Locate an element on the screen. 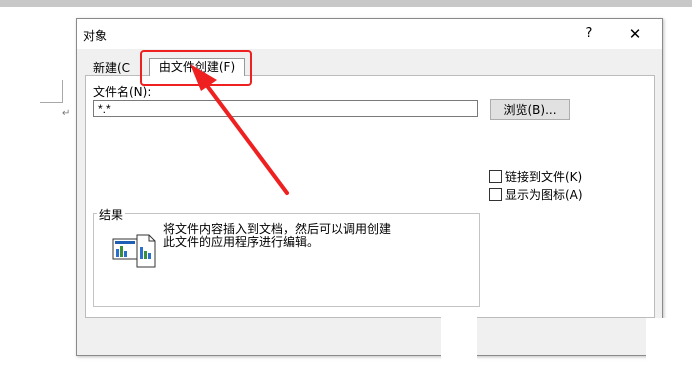  annotation-arrow is located at coordinates (239, 129).